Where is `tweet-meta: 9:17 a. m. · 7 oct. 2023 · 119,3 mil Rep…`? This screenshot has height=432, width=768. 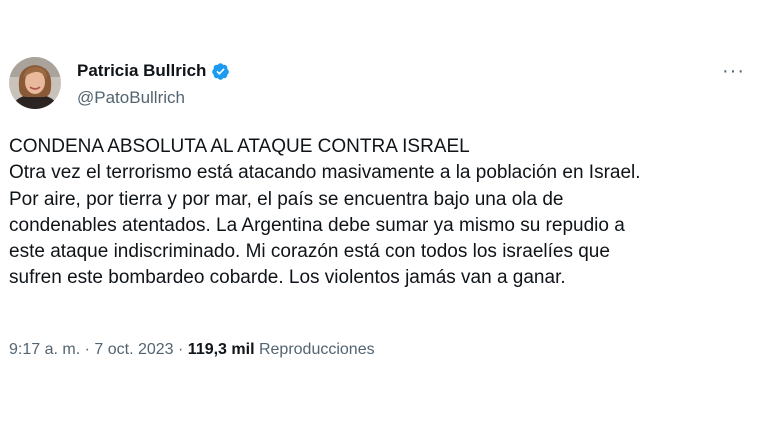 tweet-meta: 9:17 a. m. · 7 oct. 2023 · 119,3 mil Rep… is located at coordinates (192, 350).